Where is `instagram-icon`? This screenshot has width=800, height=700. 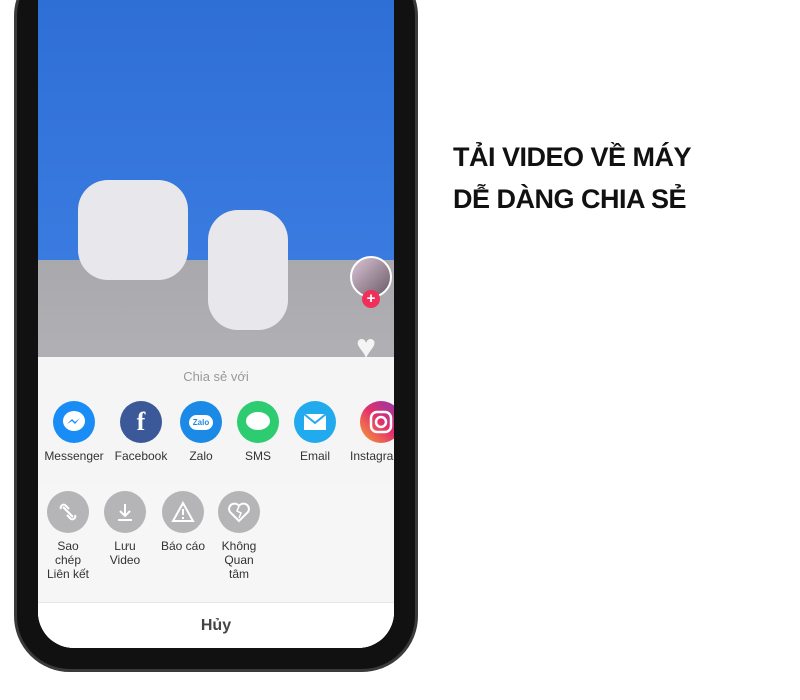
instagram-icon is located at coordinates (377, 422).